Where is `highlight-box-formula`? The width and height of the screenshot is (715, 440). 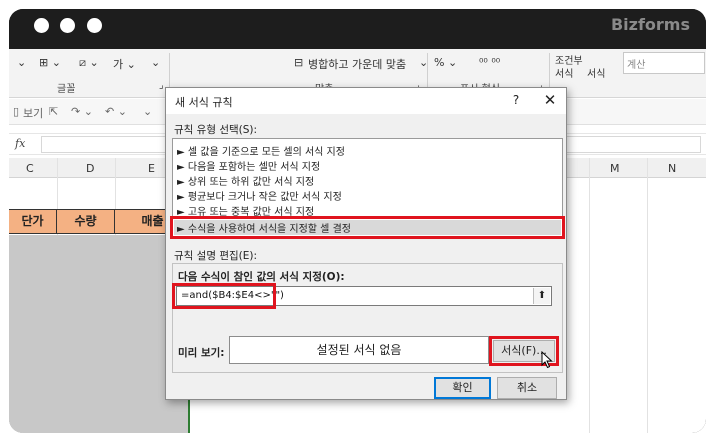 highlight-box-formula is located at coordinates (224, 296).